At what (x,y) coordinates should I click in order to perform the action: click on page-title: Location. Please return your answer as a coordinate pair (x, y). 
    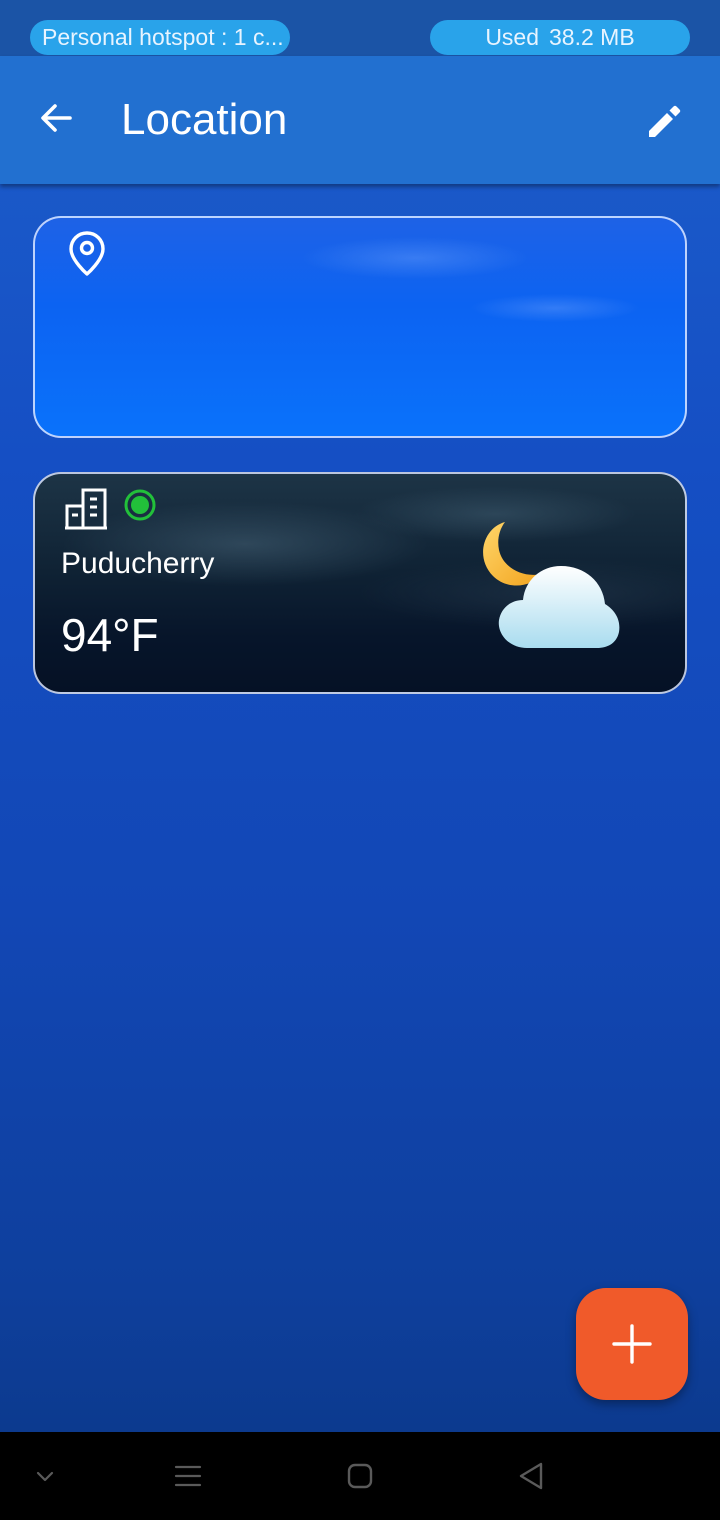
    Looking at the image, I should click on (204, 119).